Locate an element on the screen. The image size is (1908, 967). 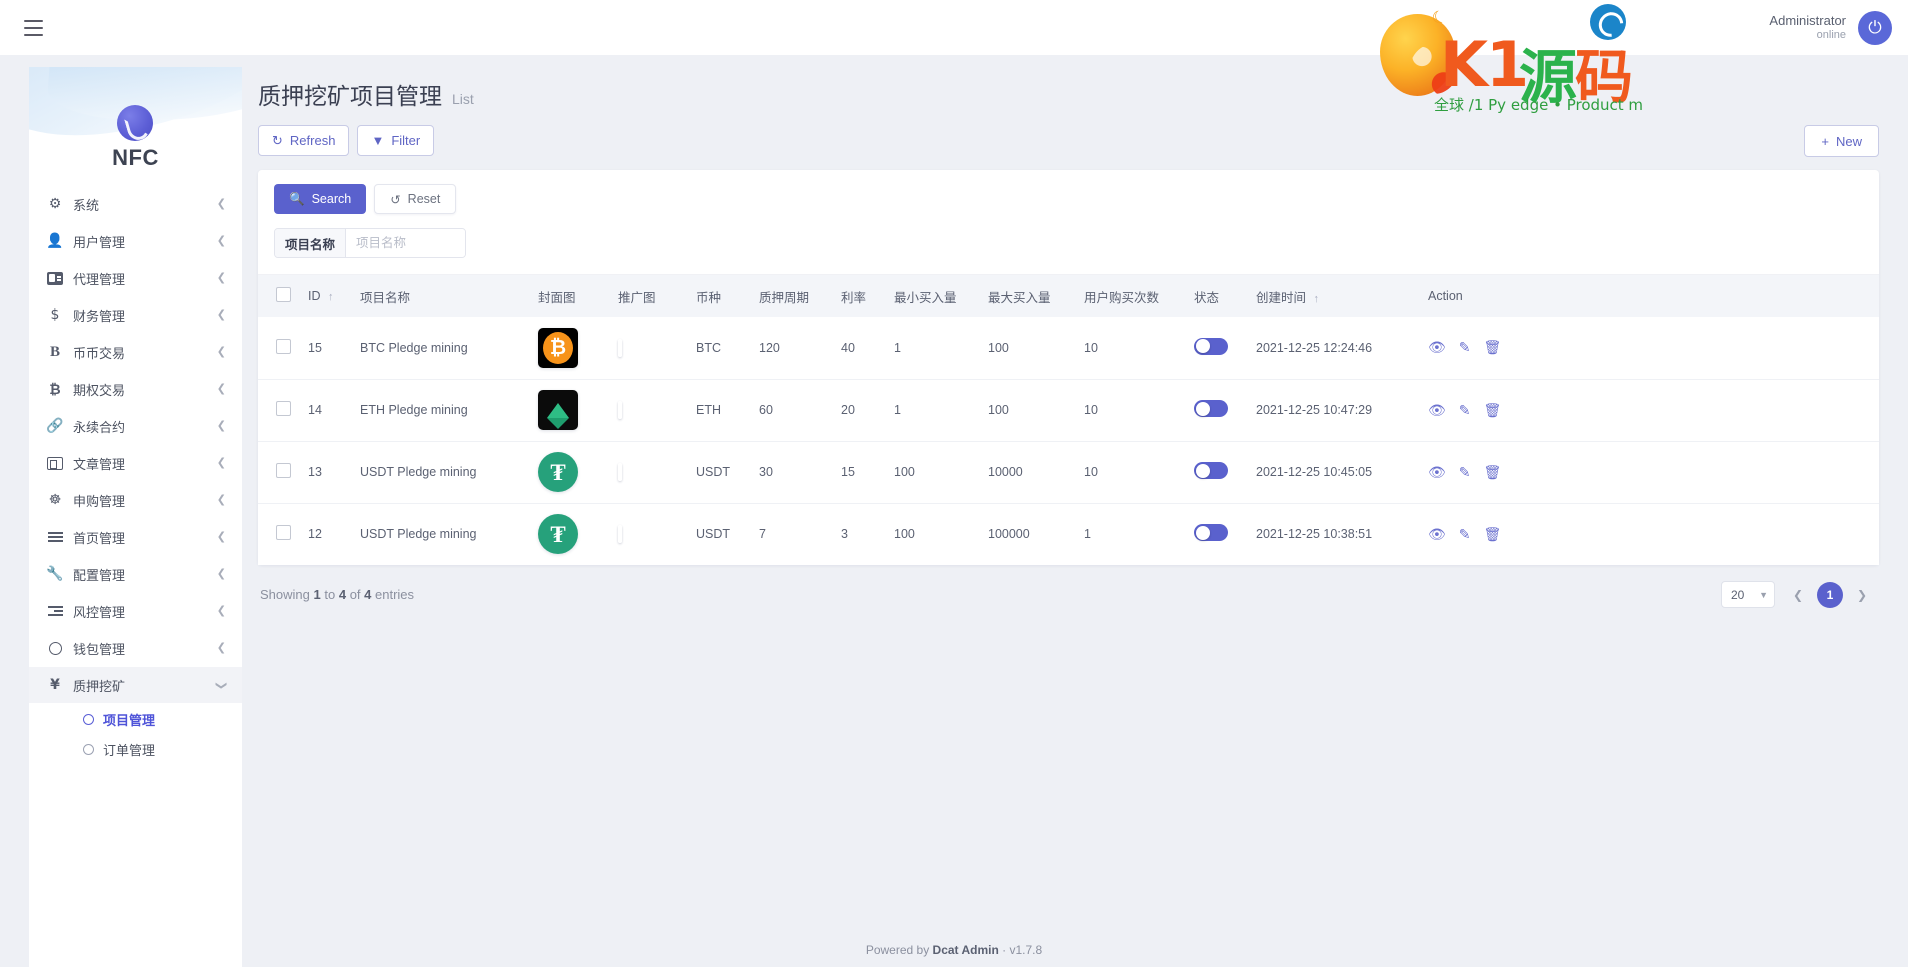
cell-select is located at coordinates (280, 472).